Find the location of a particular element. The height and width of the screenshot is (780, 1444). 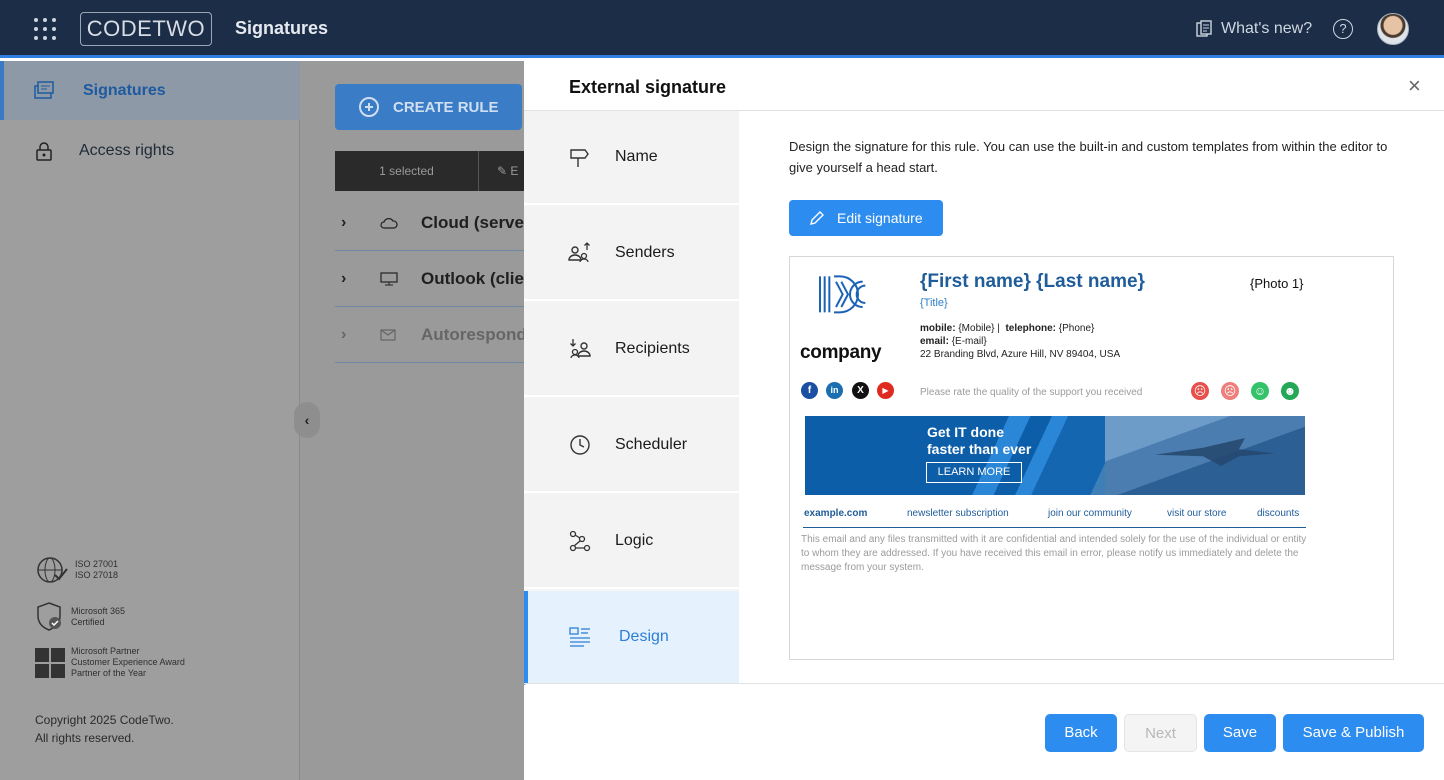

step-name: Name is located at coordinates (631, 158).